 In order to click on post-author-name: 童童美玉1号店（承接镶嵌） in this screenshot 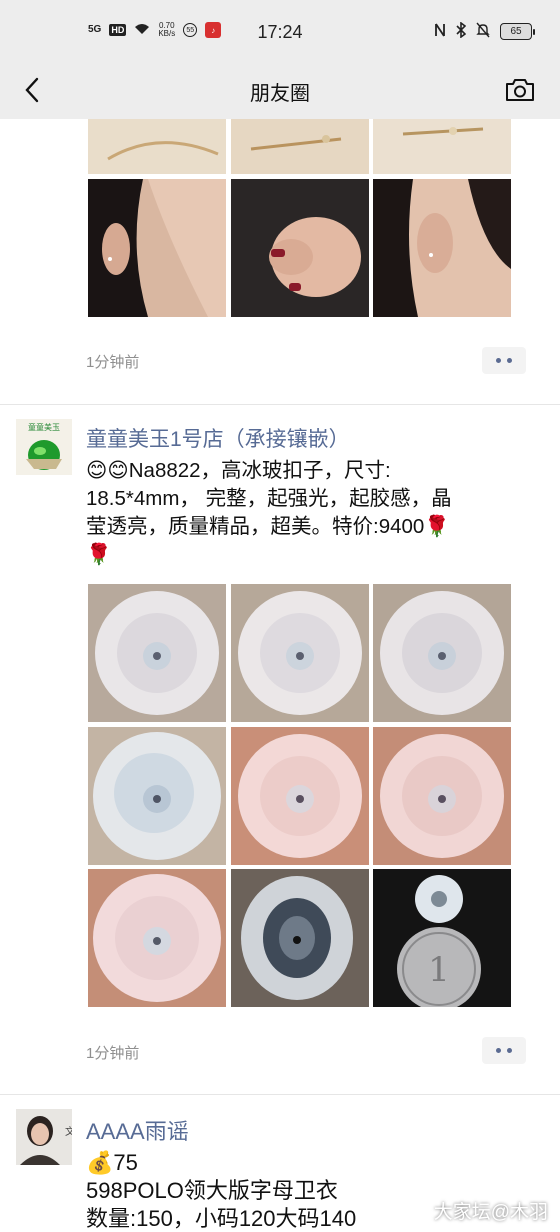, I will do `click(218, 438)`.